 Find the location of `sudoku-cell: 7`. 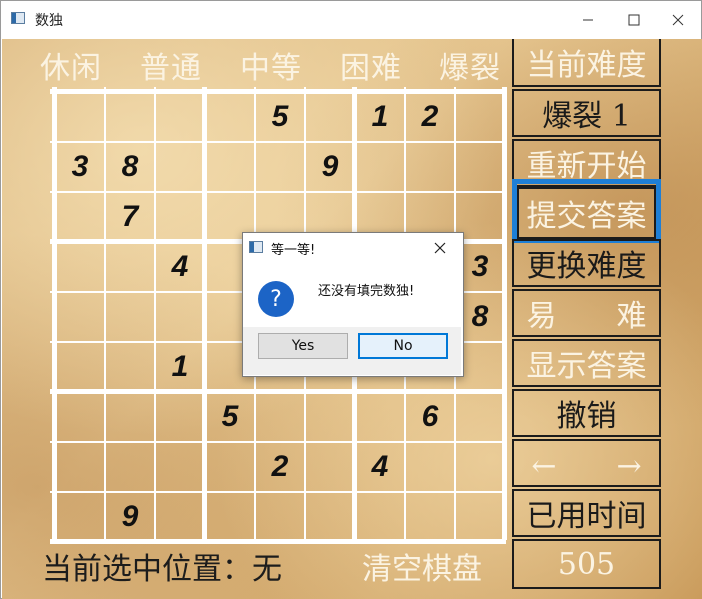

sudoku-cell: 7 is located at coordinates (130, 217).